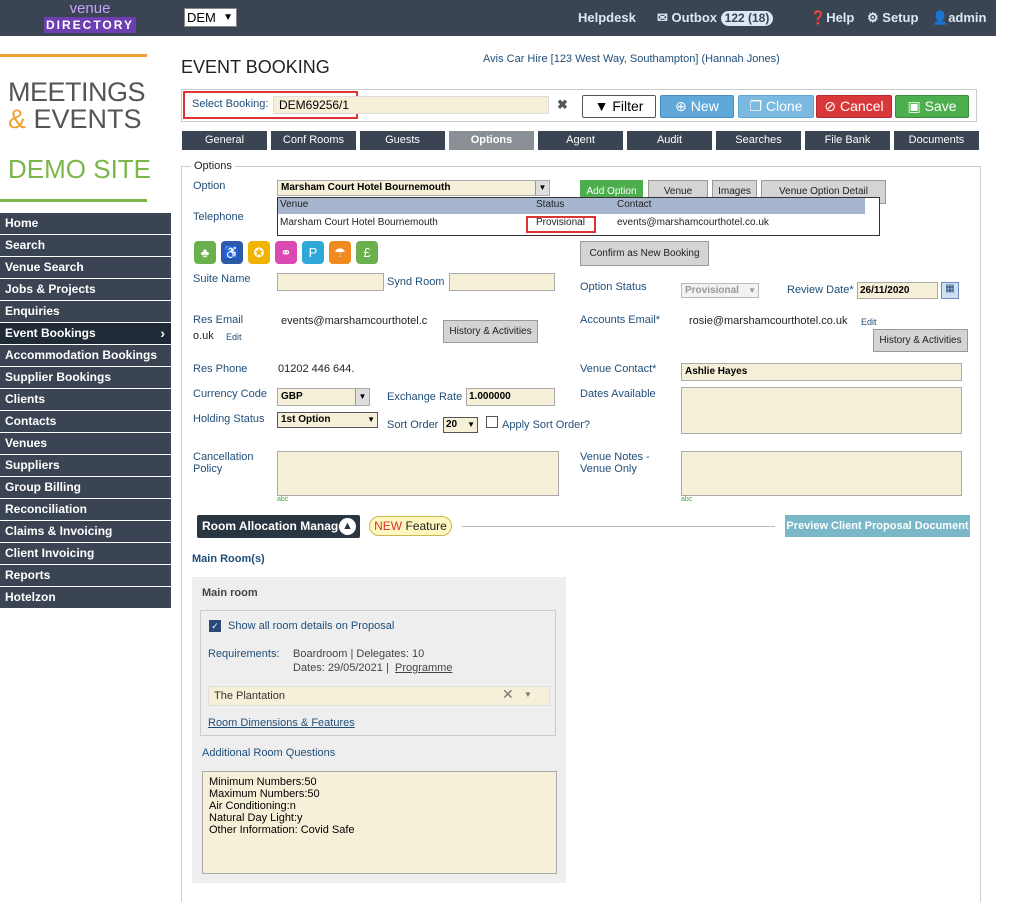 This screenshot has width=1029, height=902. Describe the element at coordinates (323, 397) in the screenshot. I see `currency-select: GBP ▼` at that location.